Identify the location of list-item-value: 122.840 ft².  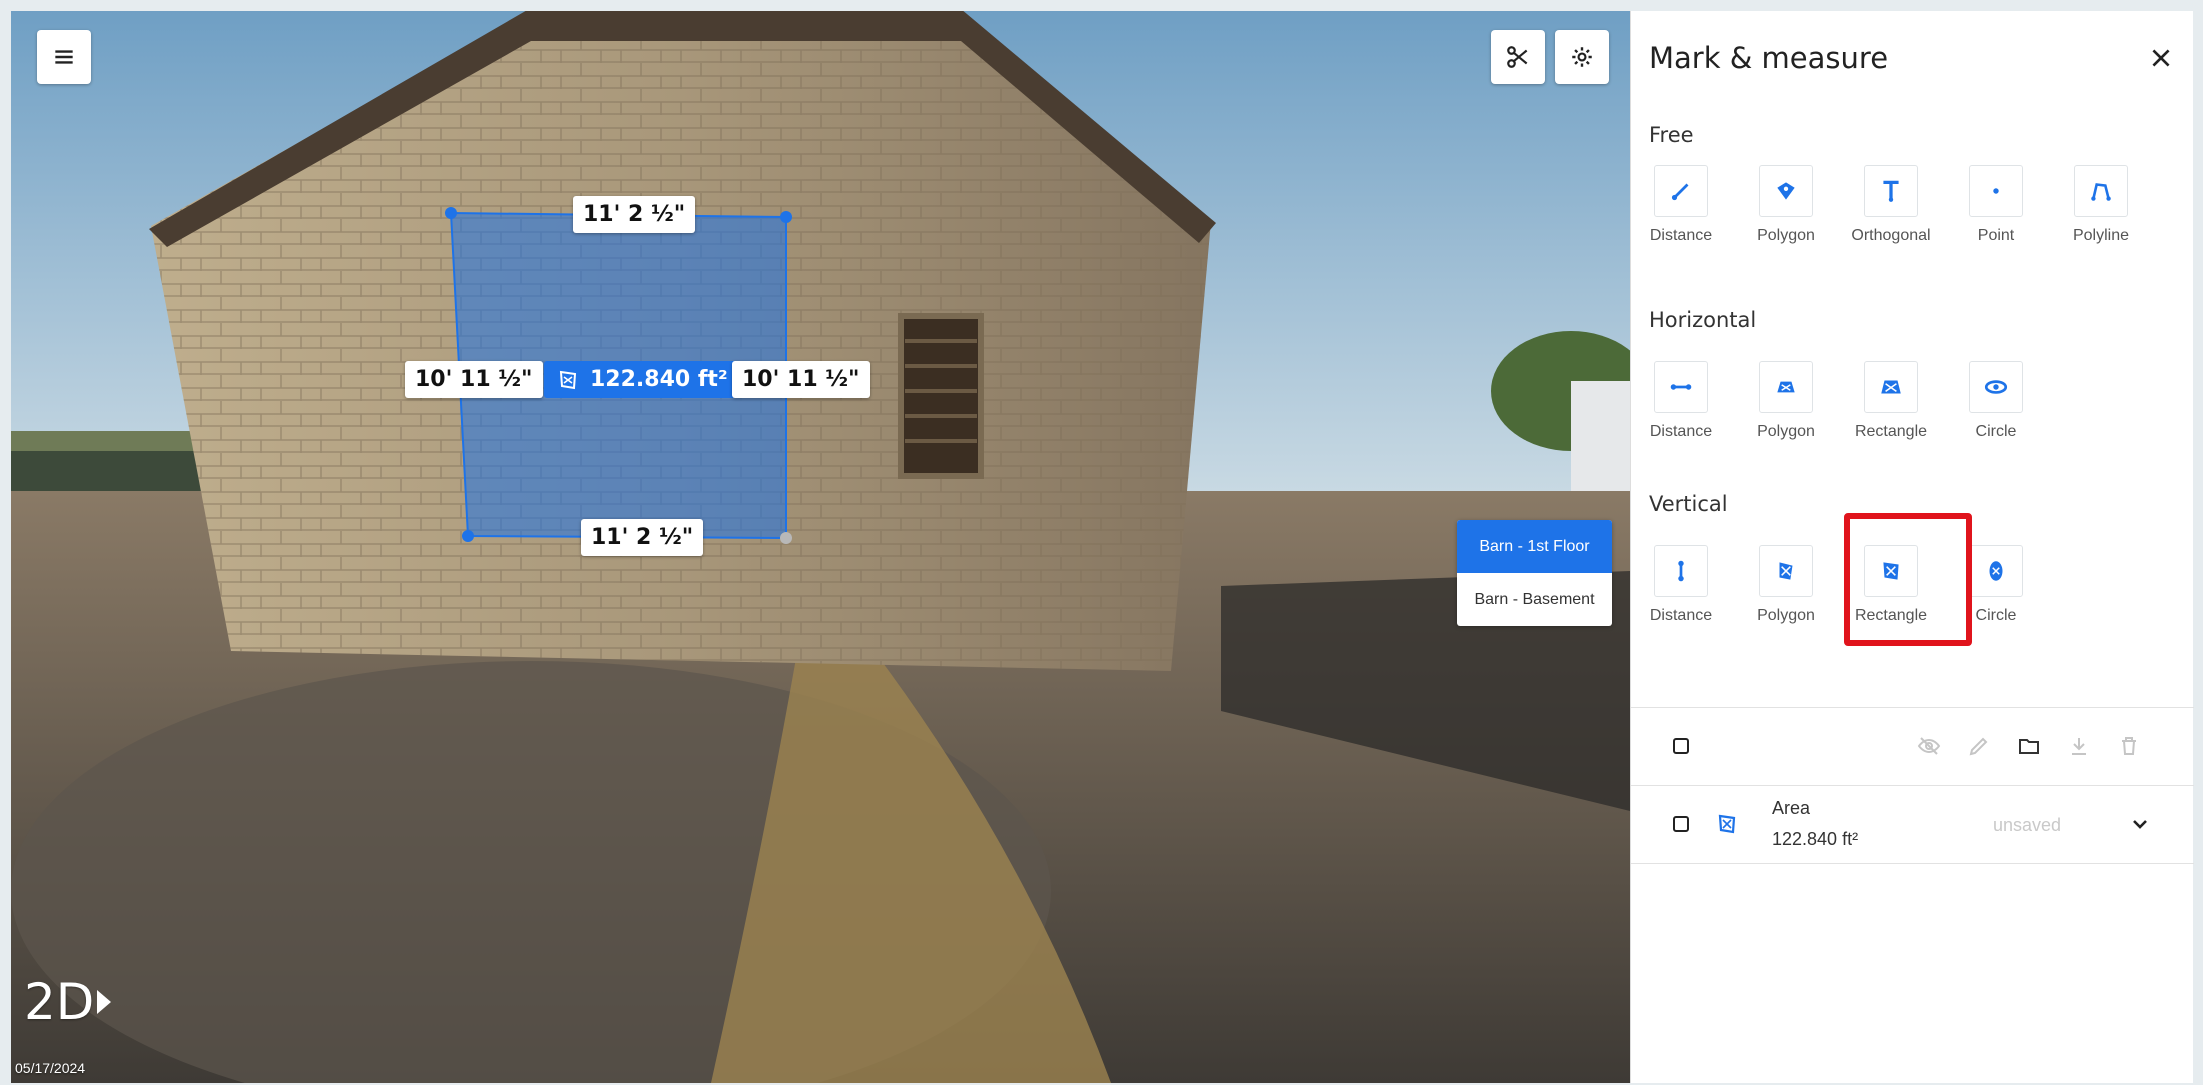
(1815, 839).